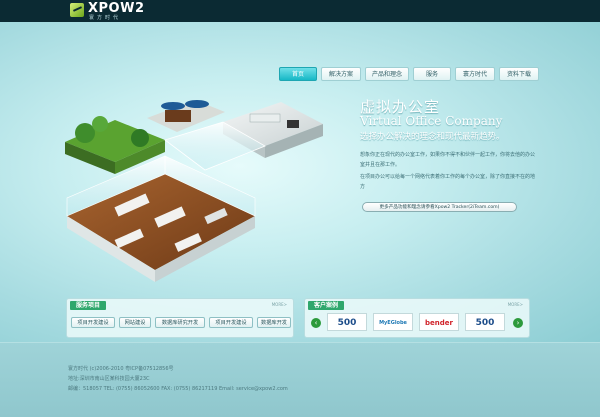 The image size is (600, 417). I want to click on top-bar: XPOW2 寰方时代, so click(300, 11).